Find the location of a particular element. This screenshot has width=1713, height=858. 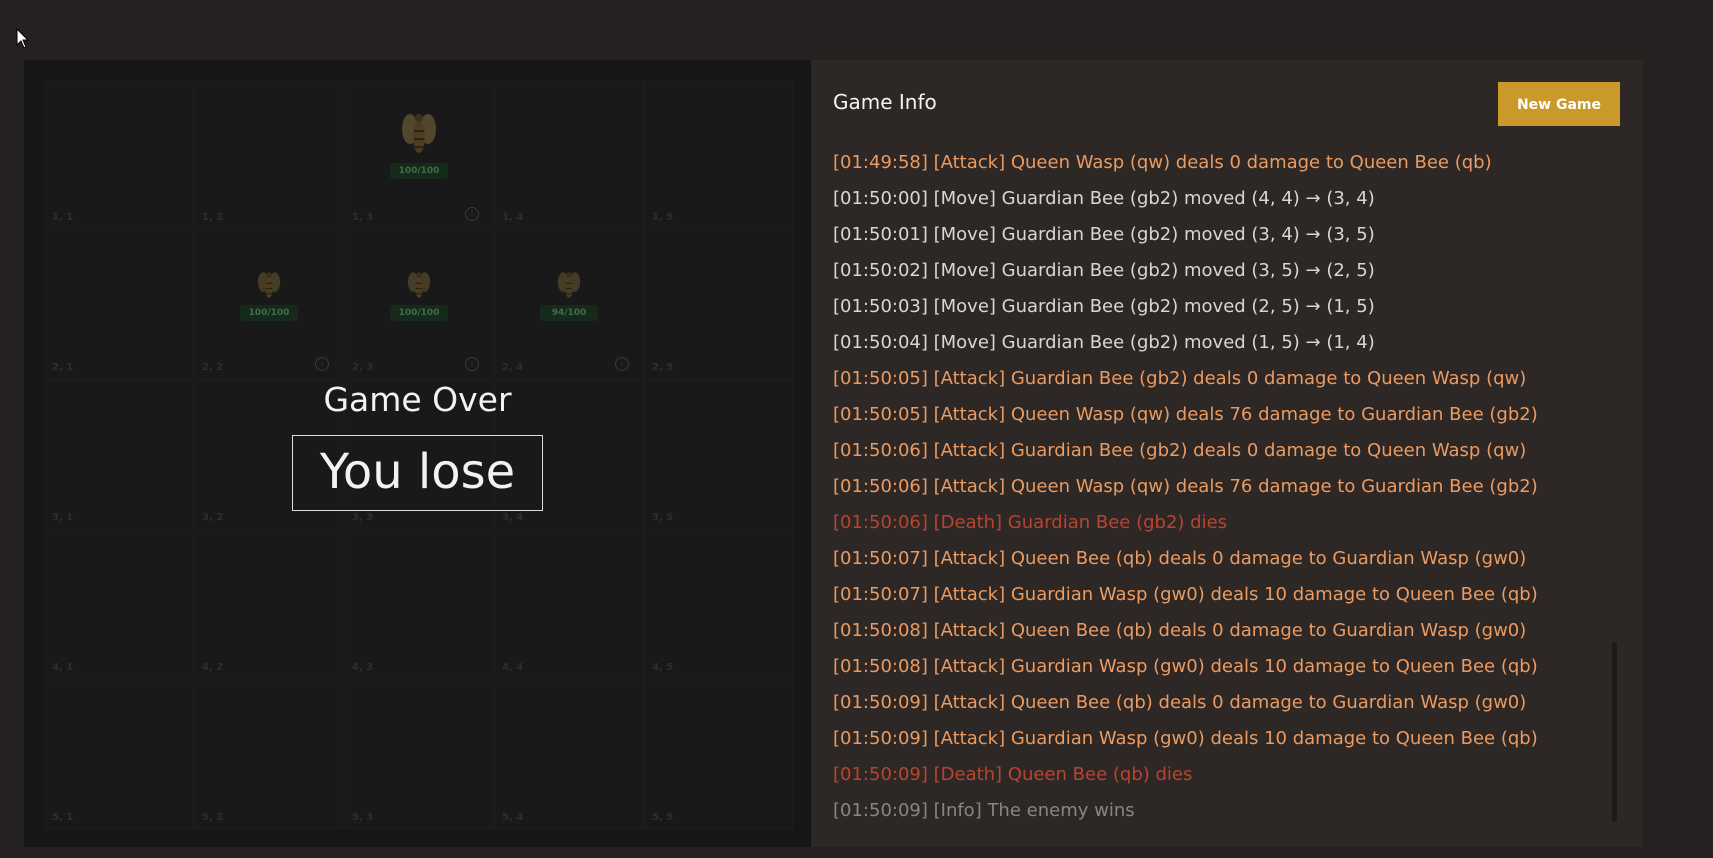

queen-bee-unit: 100/100 is located at coordinates (419, 144).